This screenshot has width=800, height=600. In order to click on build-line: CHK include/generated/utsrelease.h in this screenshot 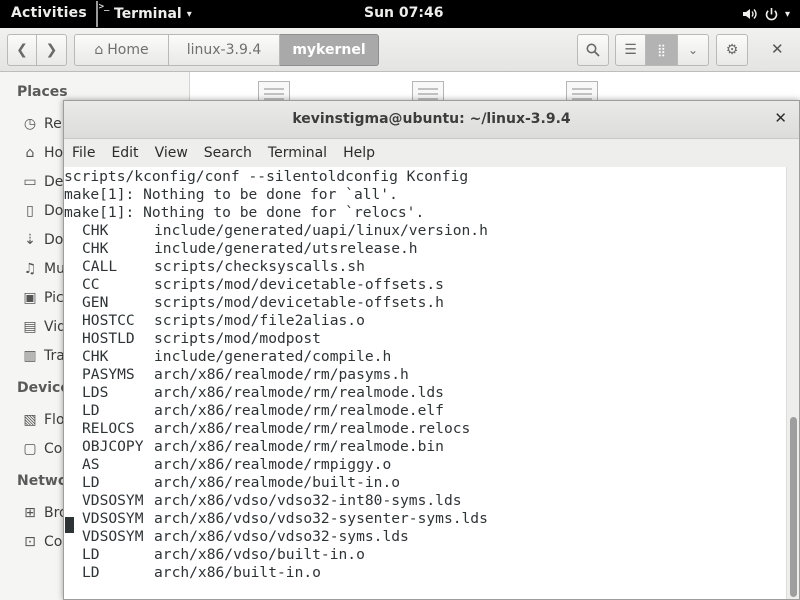, I will do `click(425, 249)`.